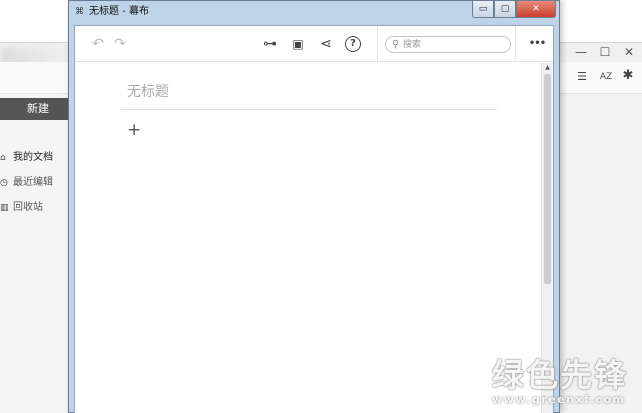 This screenshot has height=413, width=642. What do you see at coordinates (353, 44) in the screenshot?
I see `help-icon: ?` at bounding box center [353, 44].